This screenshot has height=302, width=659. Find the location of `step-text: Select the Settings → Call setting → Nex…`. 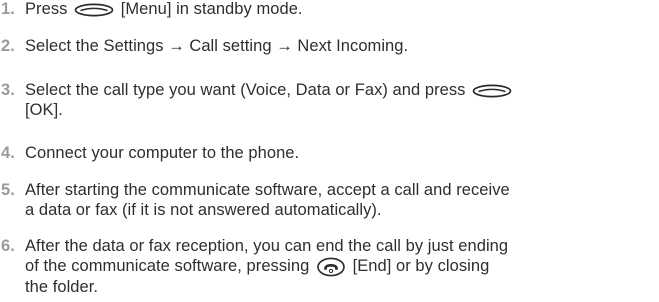

step-text: Select the Settings → Call setting → Nex… is located at coordinates (217, 46).